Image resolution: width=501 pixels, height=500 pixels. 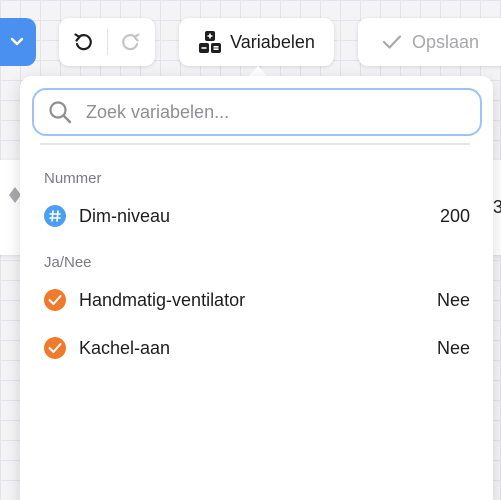 What do you see at coordinates (454, 215) in the screenshot?
I see `variable-value: 200` at bounding box center [454, 215].